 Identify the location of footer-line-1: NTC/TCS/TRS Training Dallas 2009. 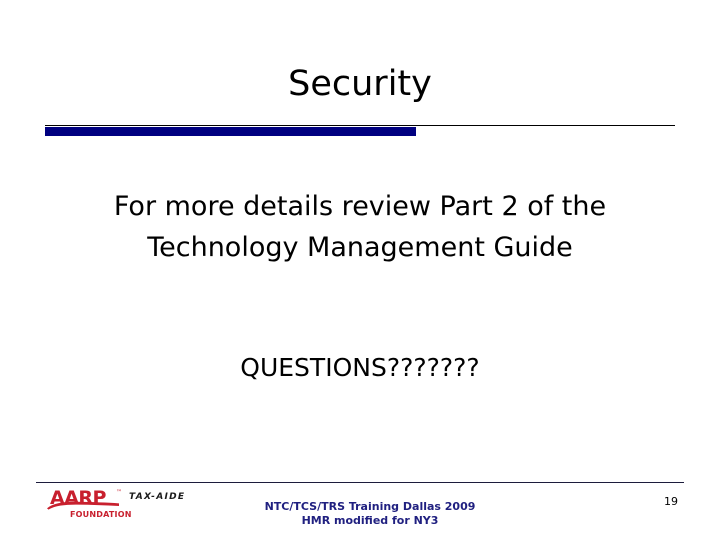
(370, 506).